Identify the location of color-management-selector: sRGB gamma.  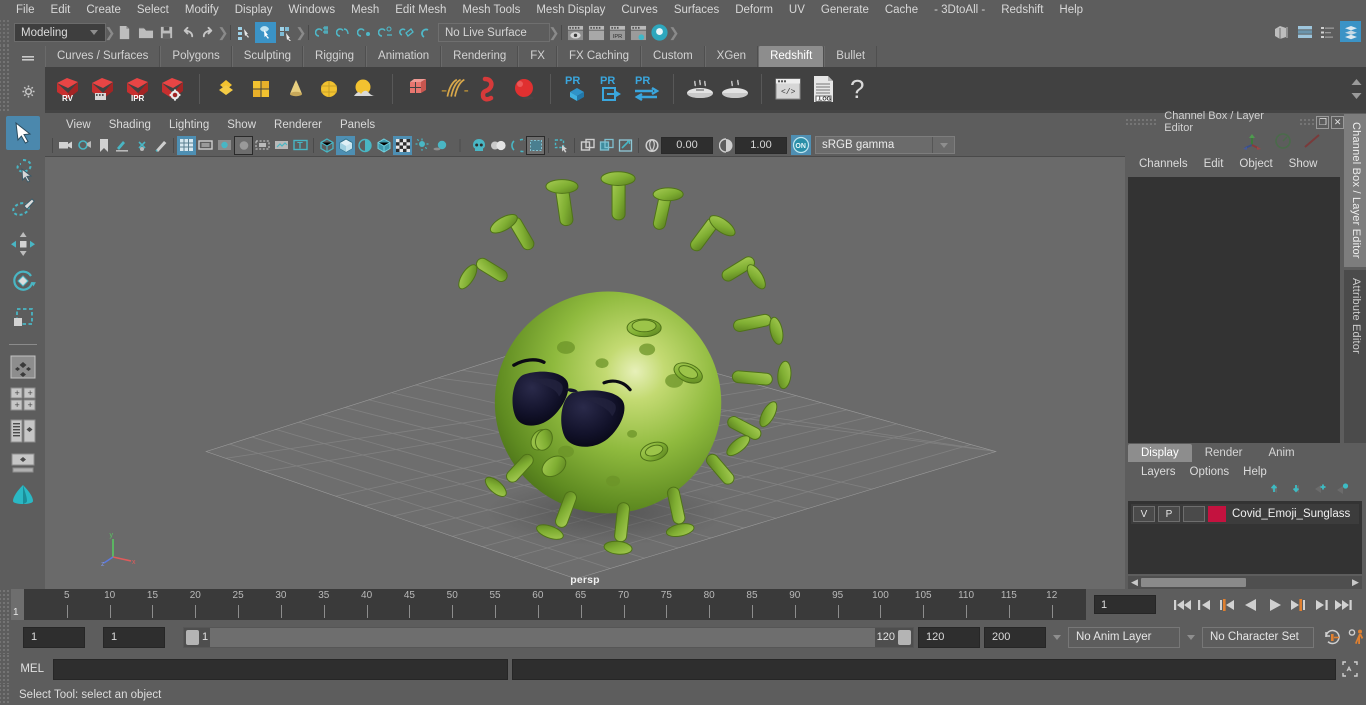
(885, 145).